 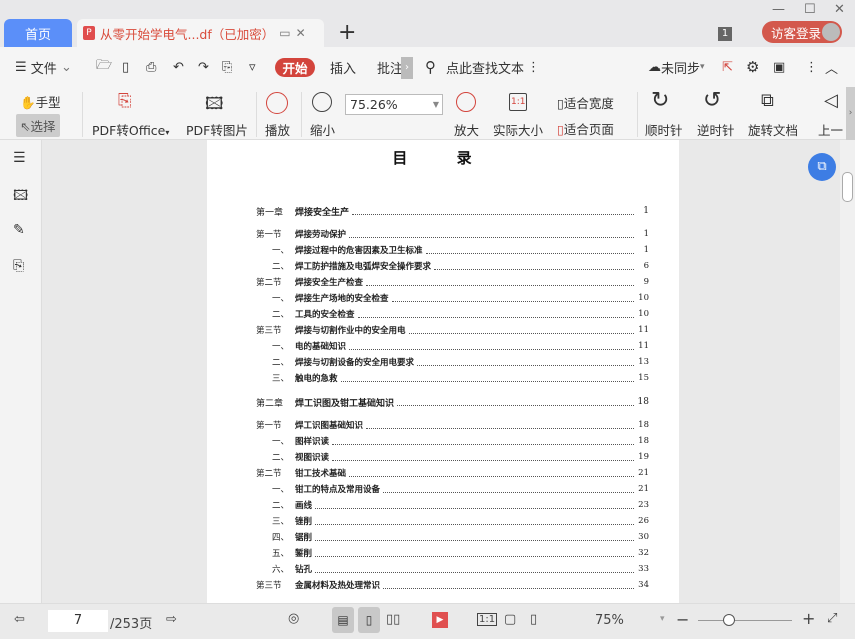 I want to click on undo-icon: ↶, so click(x=178, y=67).